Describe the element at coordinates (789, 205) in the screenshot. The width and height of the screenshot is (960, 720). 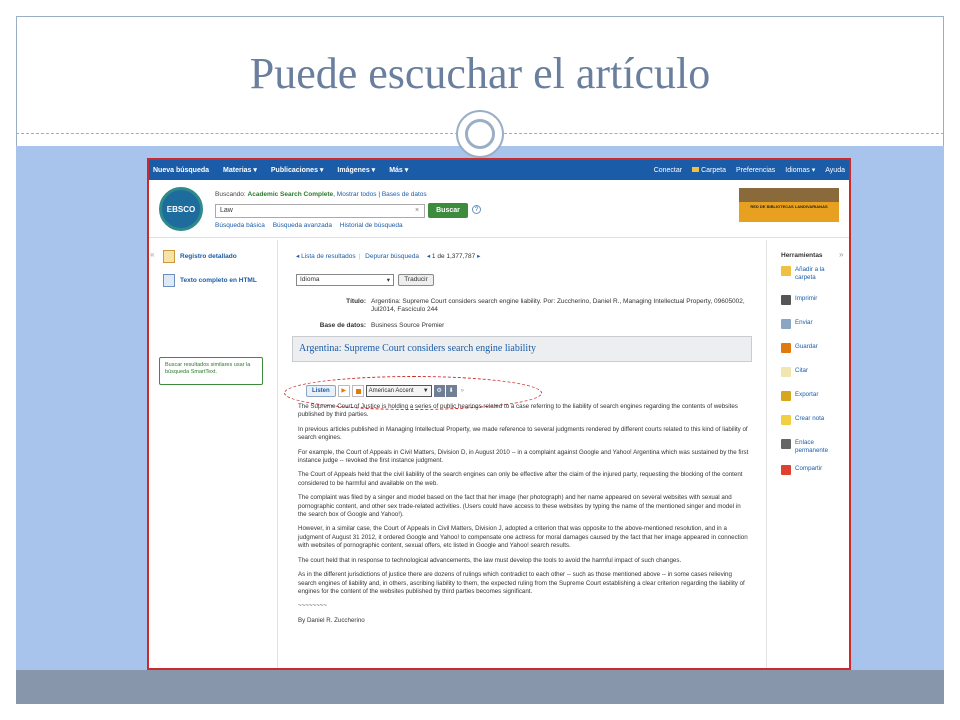
I see `library-logo: RED DE BIBLIOTECAS LANDIVARIANAS` at that location.